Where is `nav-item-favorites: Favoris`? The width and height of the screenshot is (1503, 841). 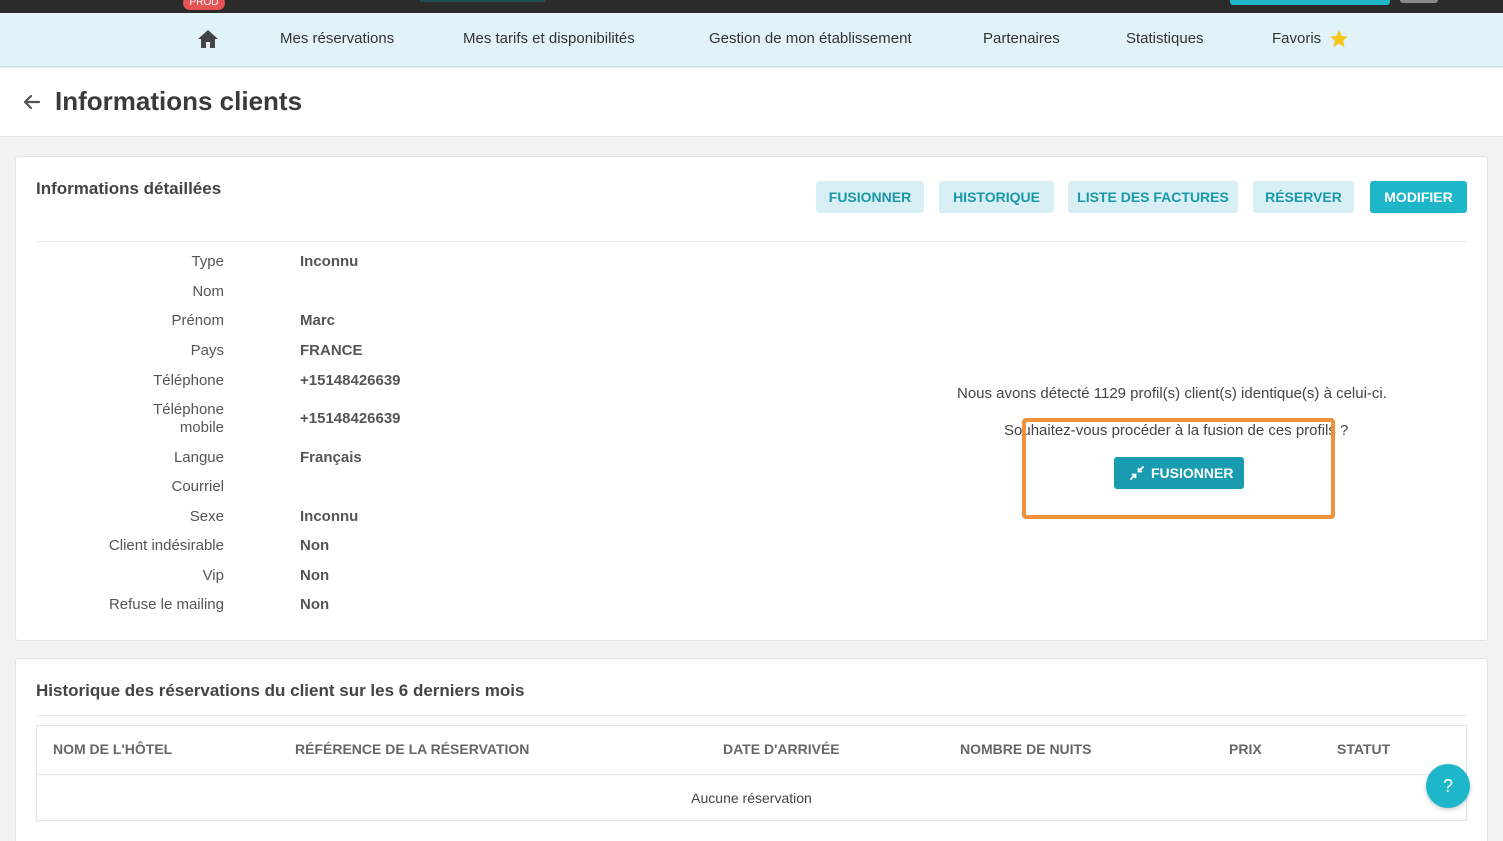
nav-item-favorites: Favoris is located at coordinates (1296, 40).